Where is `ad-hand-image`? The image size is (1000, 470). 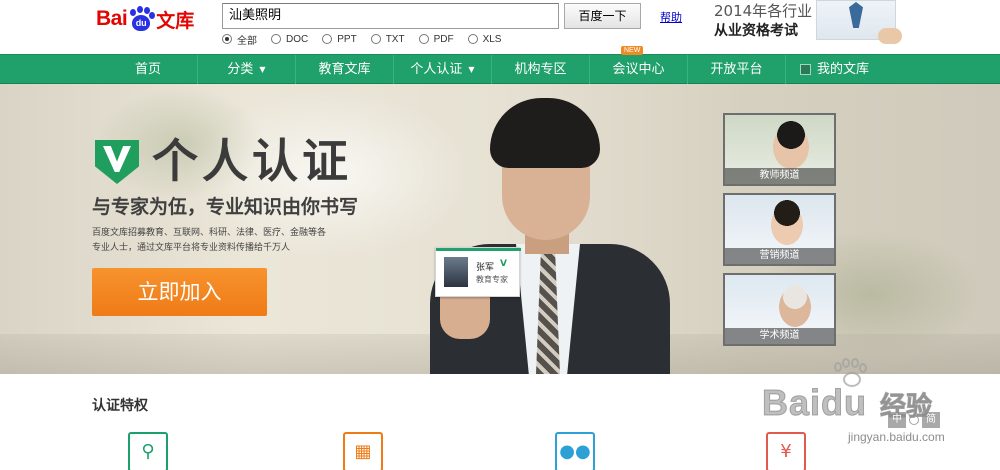
ad-hand-image is located at coordinates (890, 36).